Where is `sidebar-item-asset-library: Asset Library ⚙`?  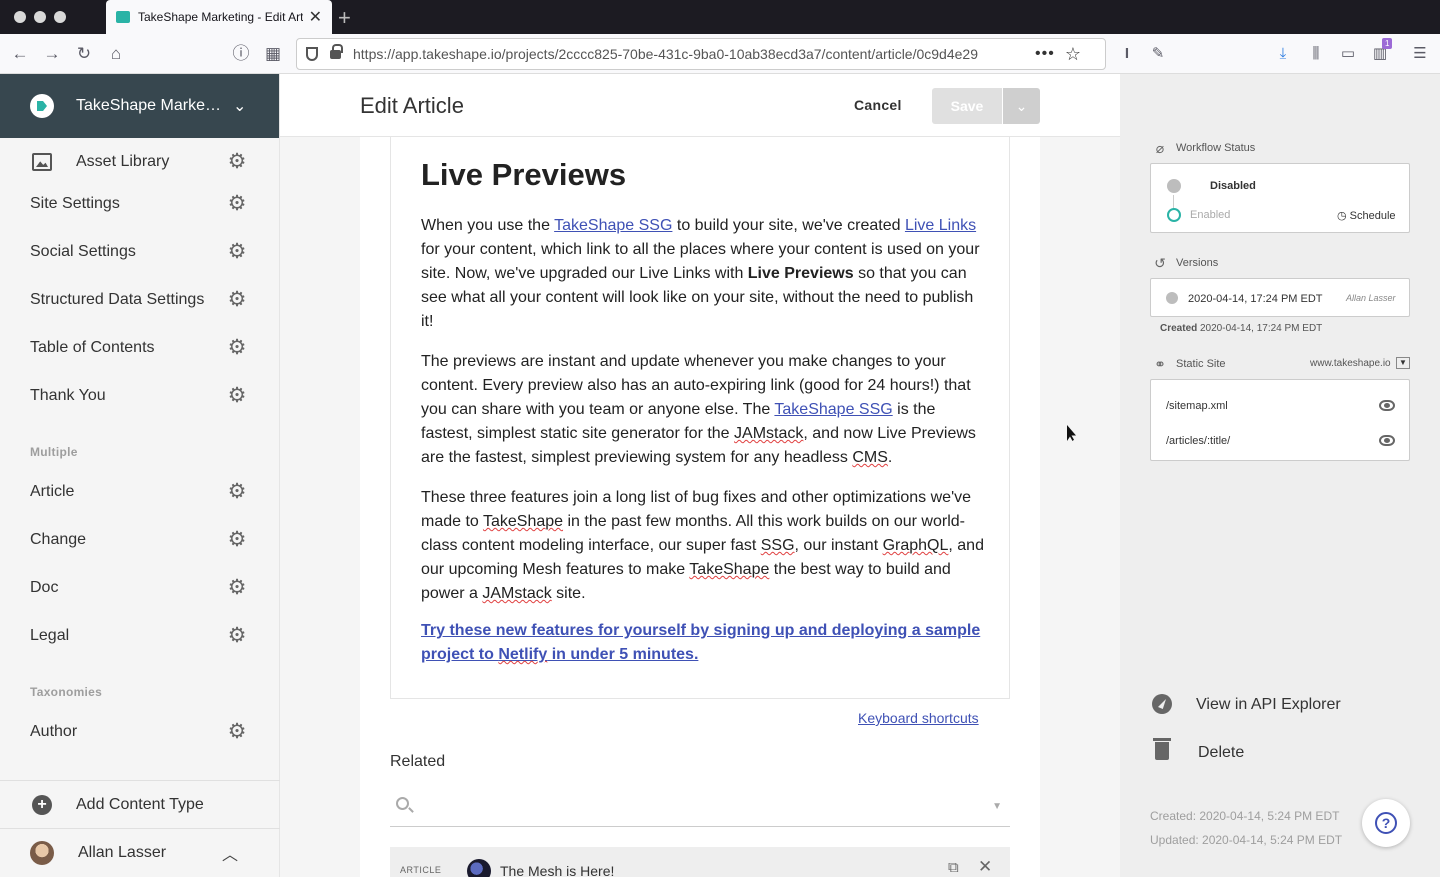
sidebar-item-asset-library: Asset Library ⚙ is located at coordinates (140, 162).